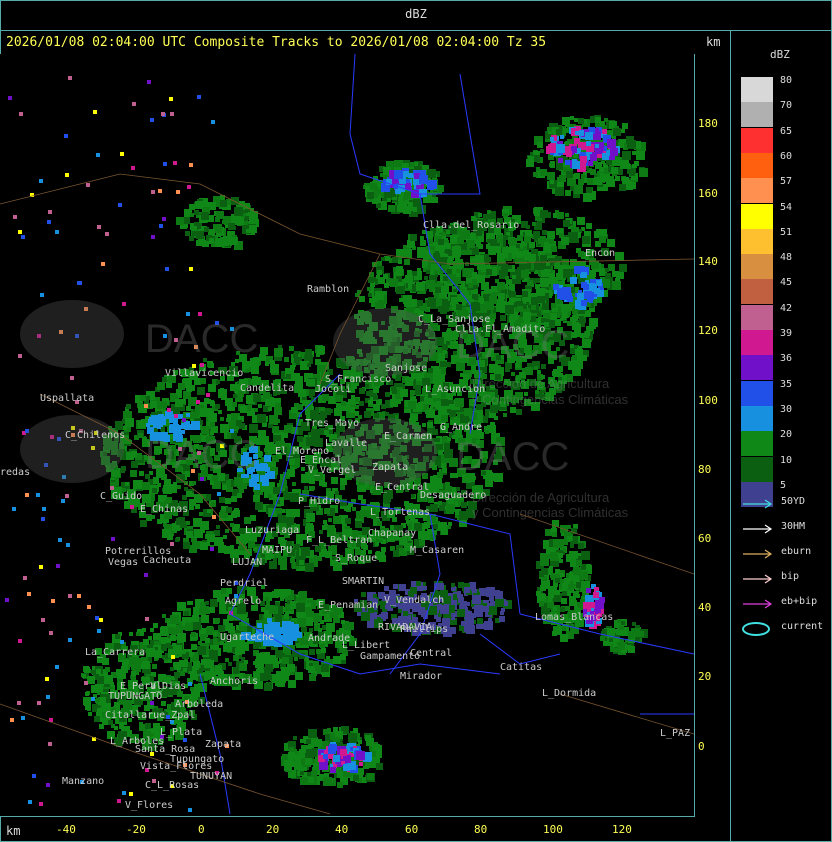 The image size is (832, 842). What do you see at coordinates (115, 652) in the screenshot?
I see `place-label: La_Carrera` at bounding box center [115, 652].